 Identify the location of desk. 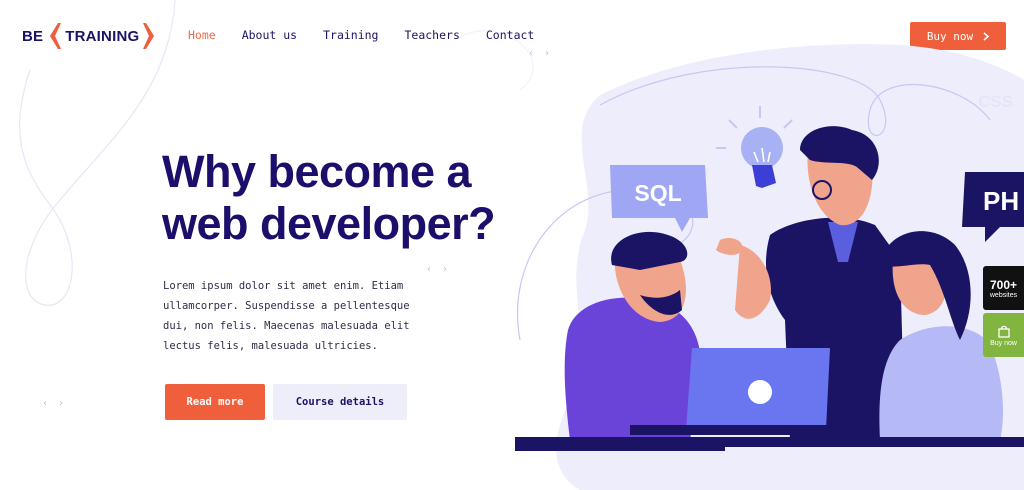
(769, 442).